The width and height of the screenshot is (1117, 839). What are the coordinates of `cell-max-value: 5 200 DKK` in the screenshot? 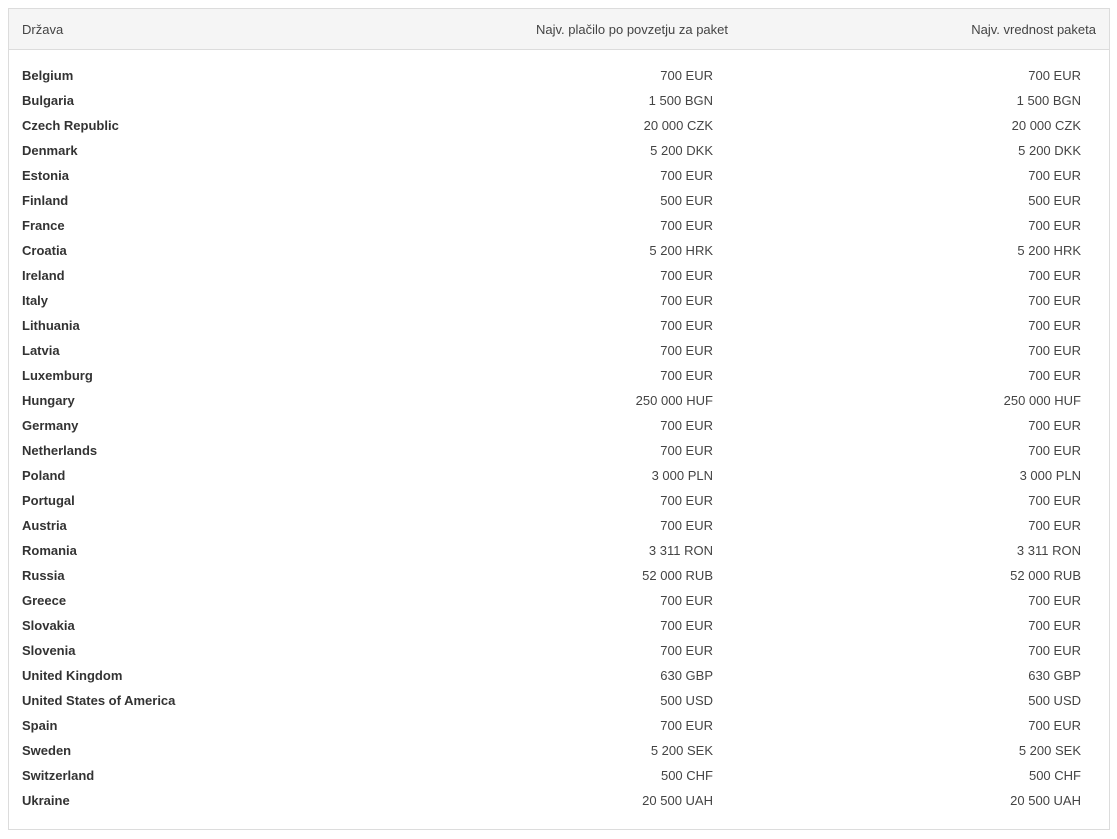 It's located at (1049, 150).